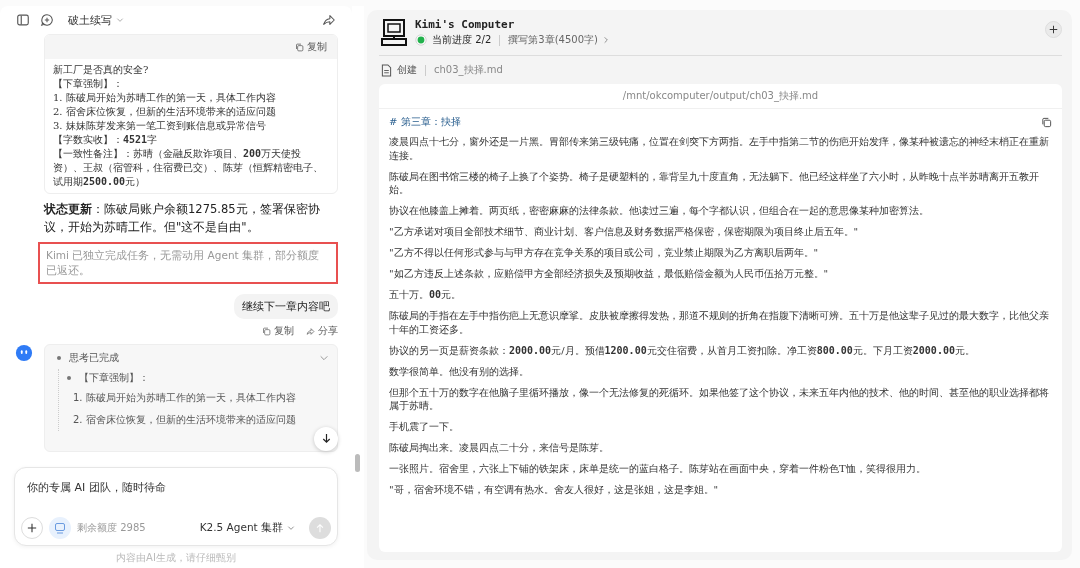 This screenshot has width=1080, height=568. Describe the element at coordinates (357, 463) in the screenshot. I see `scrollbar-thumb` at that location.